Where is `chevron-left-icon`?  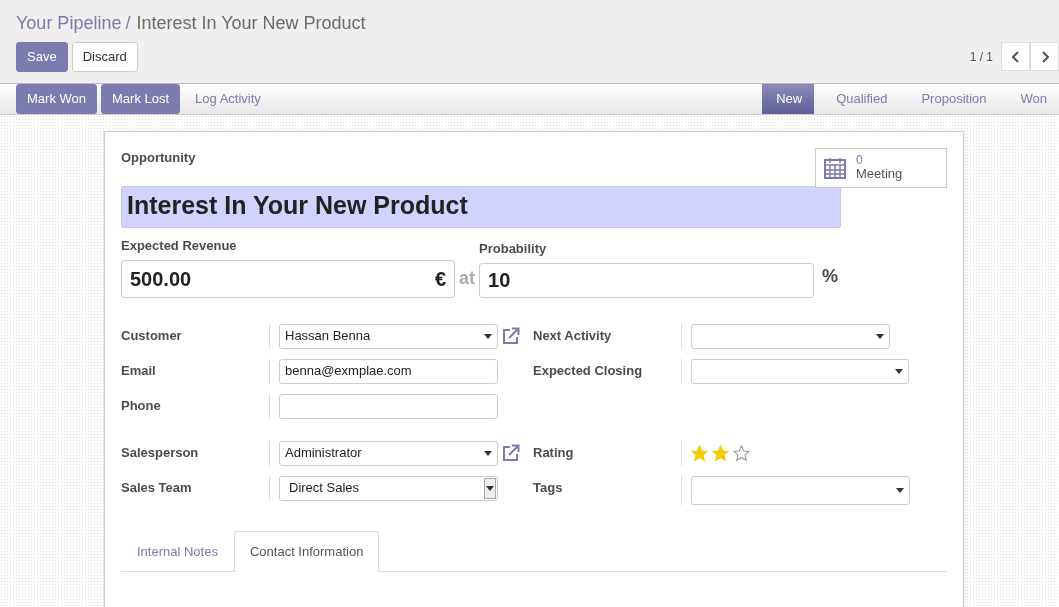
chevron-left-icon is located at coordinates (1015, 56).